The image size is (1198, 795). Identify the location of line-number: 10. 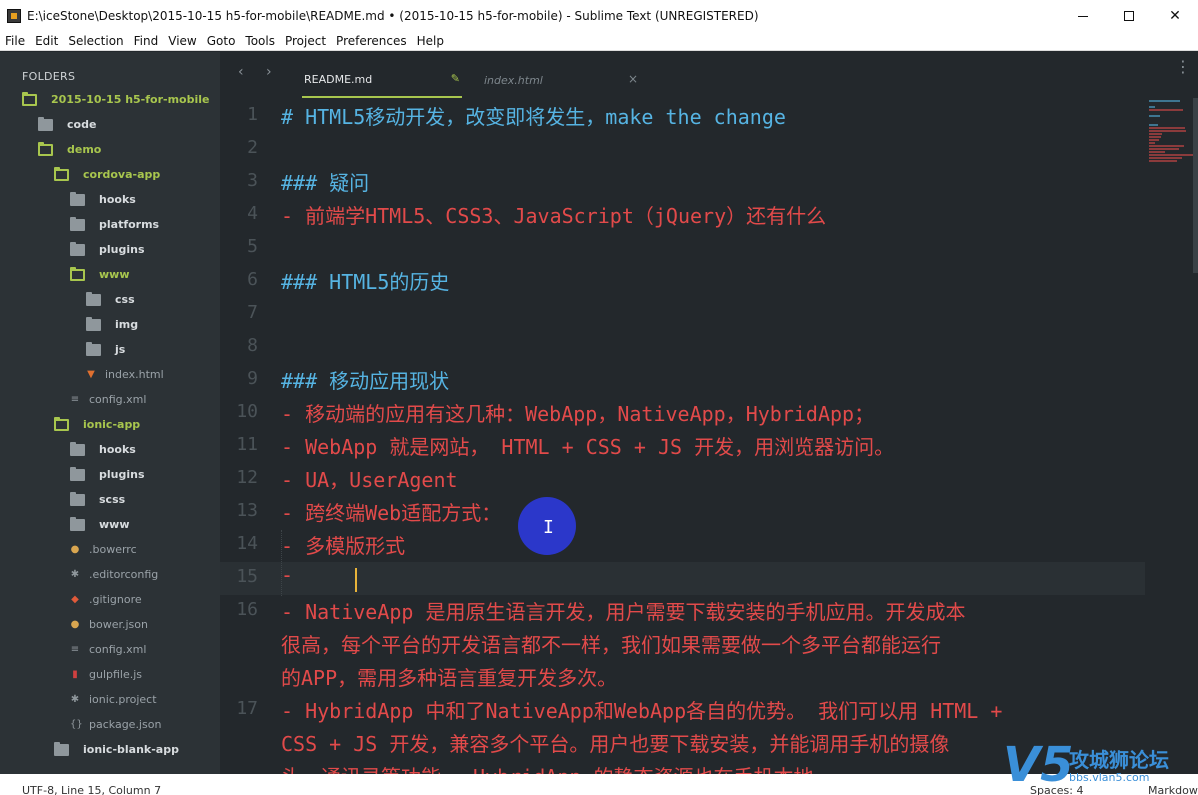
(247, 411).